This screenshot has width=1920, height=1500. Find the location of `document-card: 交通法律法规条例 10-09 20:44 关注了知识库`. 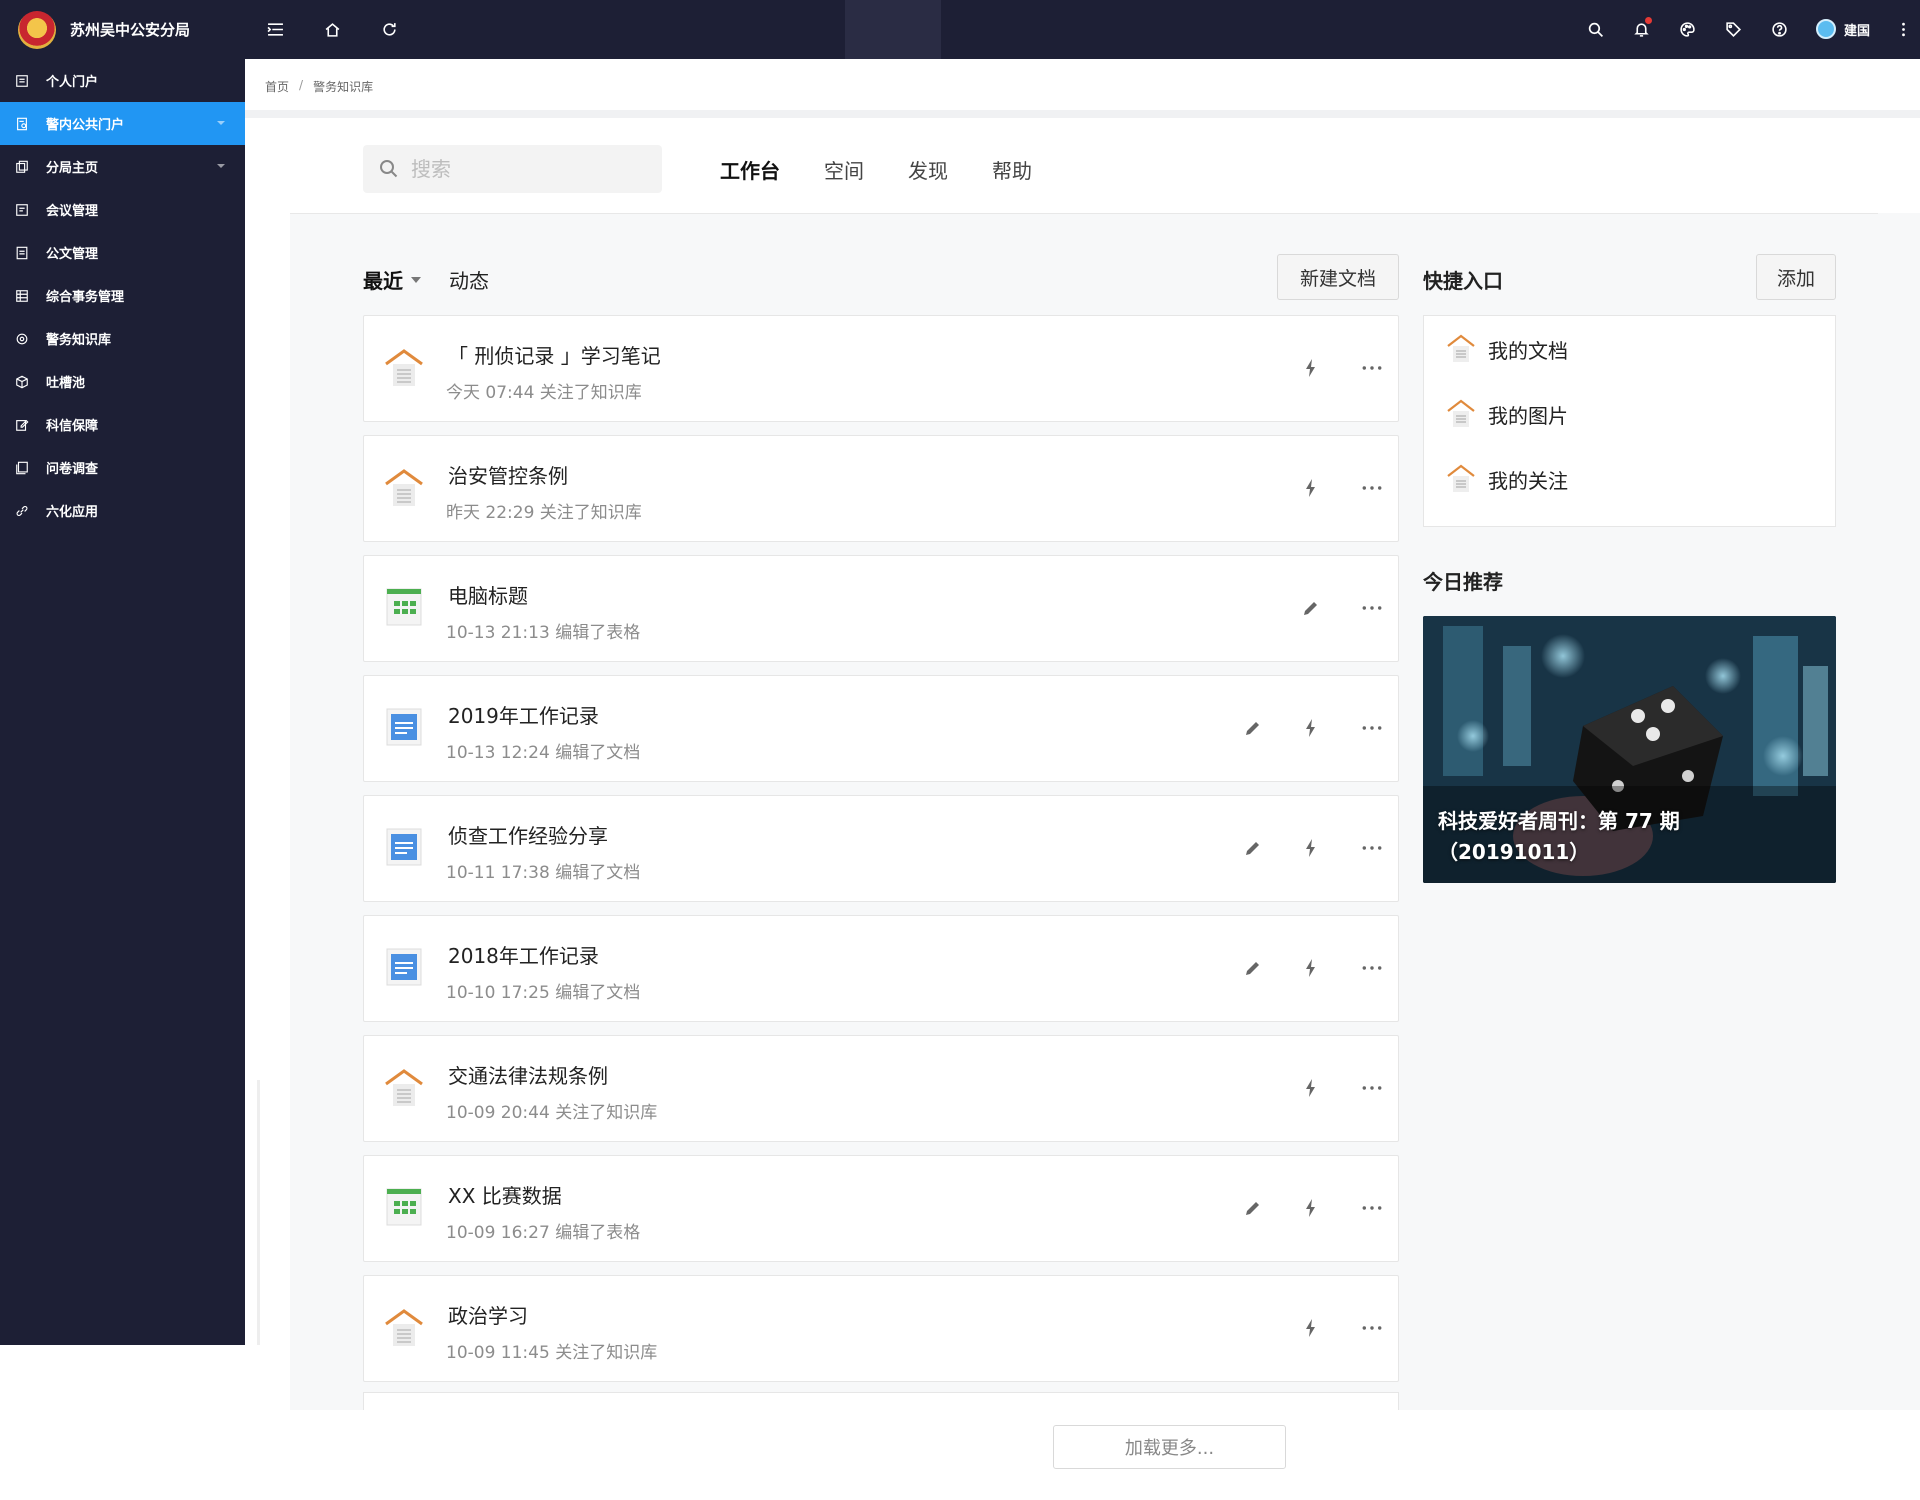

document-card: 交通法律法规条例 10-09 20:44 关注了知识库 is located at coordinates (881, 1088).